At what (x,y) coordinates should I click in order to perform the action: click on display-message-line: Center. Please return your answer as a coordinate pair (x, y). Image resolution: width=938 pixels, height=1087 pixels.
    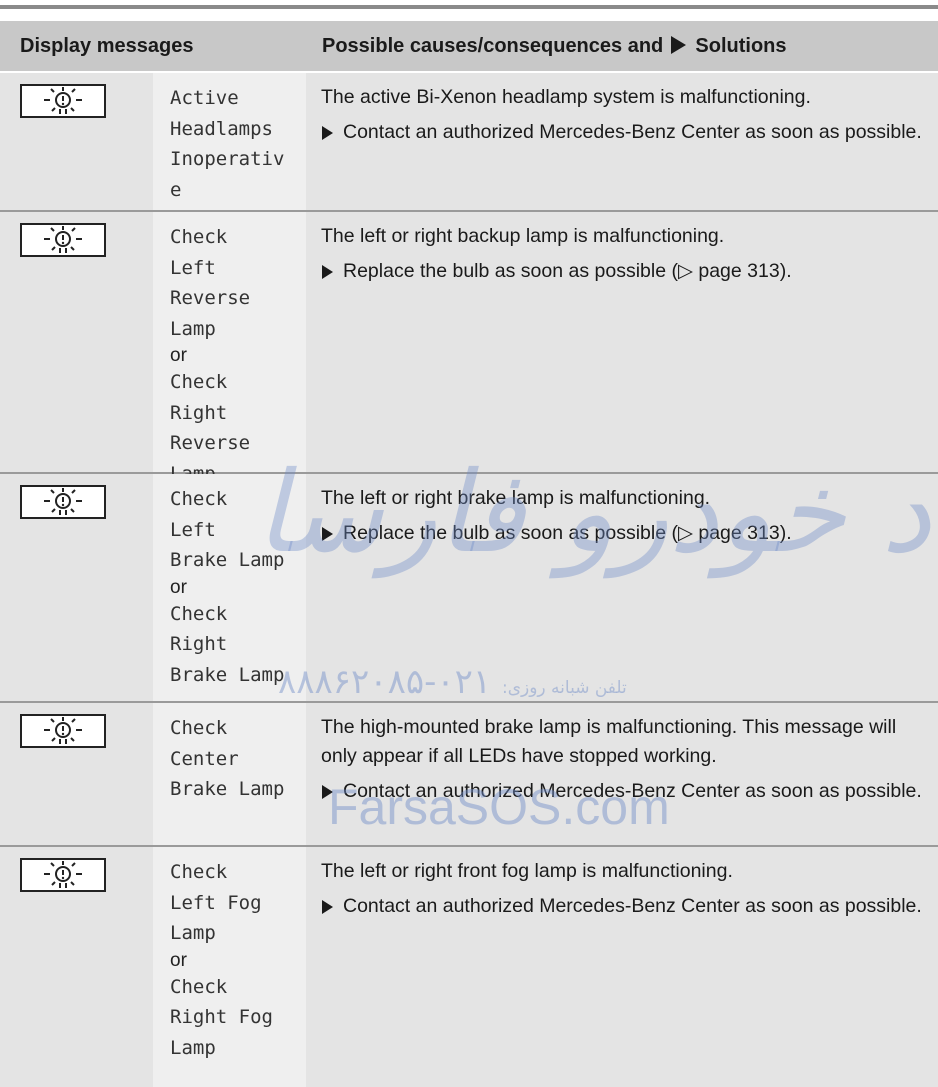
    Looking at the image, I should click on (204, 758).